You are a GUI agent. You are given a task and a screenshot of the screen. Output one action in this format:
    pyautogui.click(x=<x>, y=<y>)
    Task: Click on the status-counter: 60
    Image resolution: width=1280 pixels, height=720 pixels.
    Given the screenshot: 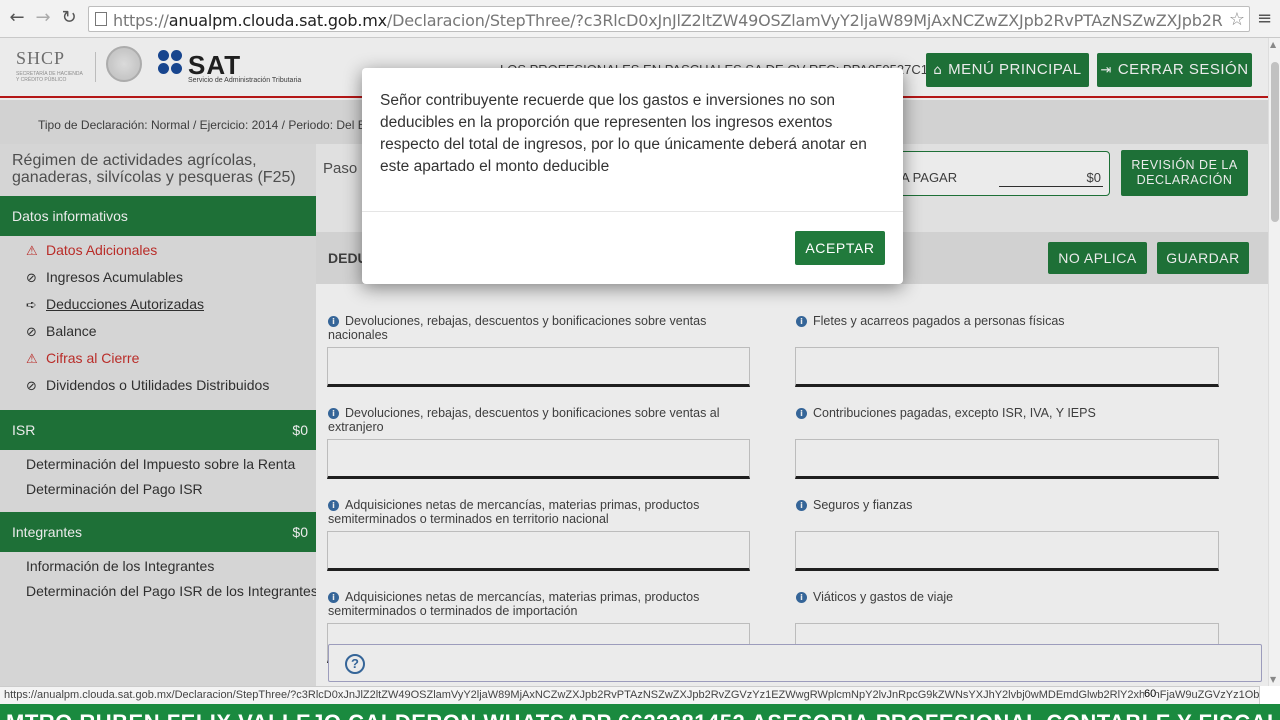 What is the action you would take?
    pyautogui.click(x=1150, y=694)
    